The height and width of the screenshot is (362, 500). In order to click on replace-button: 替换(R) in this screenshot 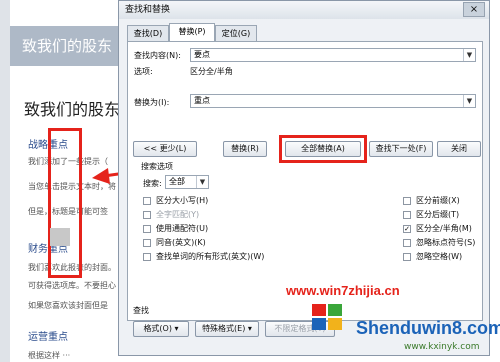, I will do `click(245, 149)`.